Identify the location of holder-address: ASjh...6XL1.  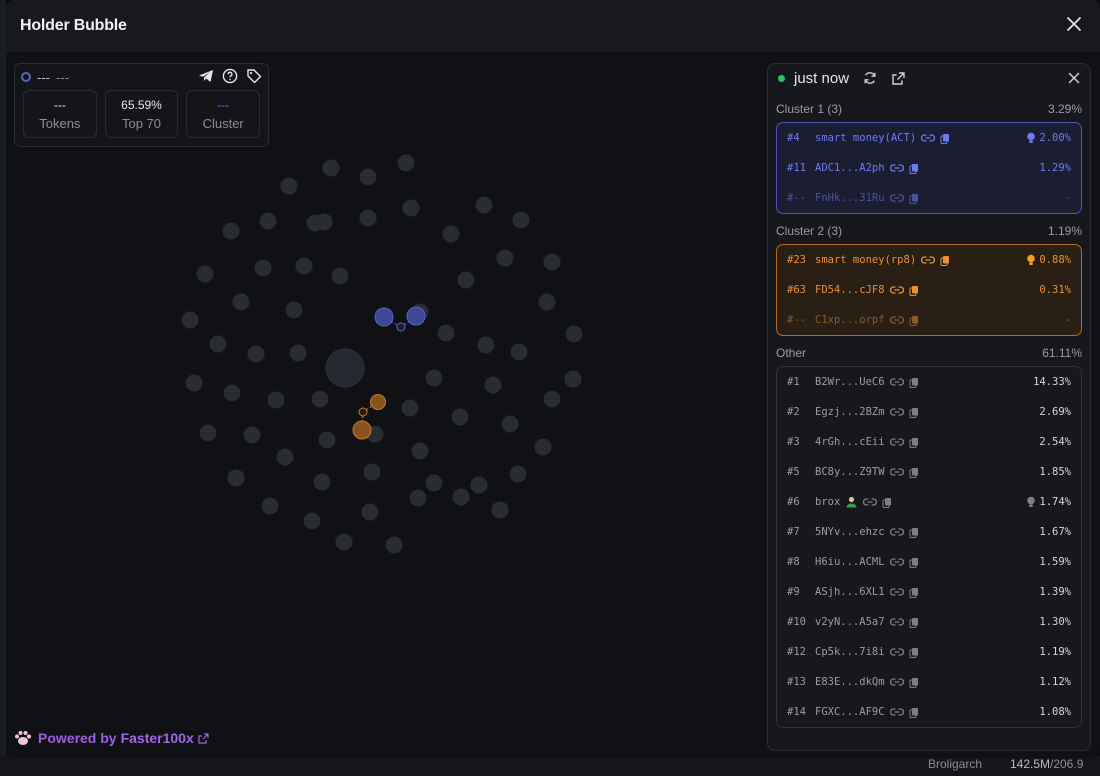
(850, 592).